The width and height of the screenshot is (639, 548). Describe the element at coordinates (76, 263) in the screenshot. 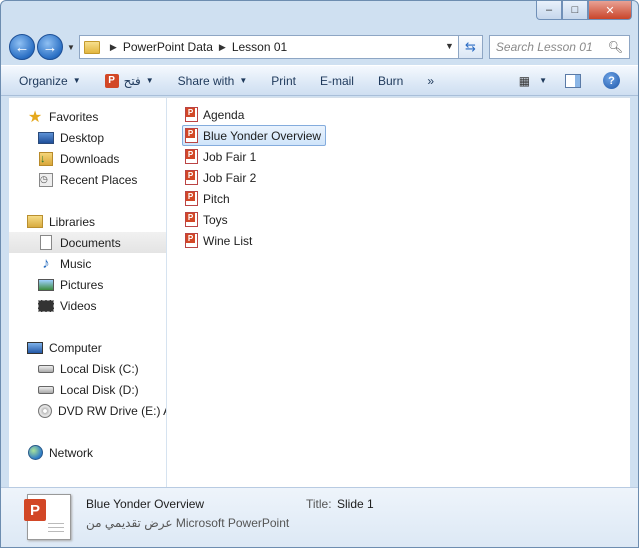

I see `nav-item-label: Music` at that location.